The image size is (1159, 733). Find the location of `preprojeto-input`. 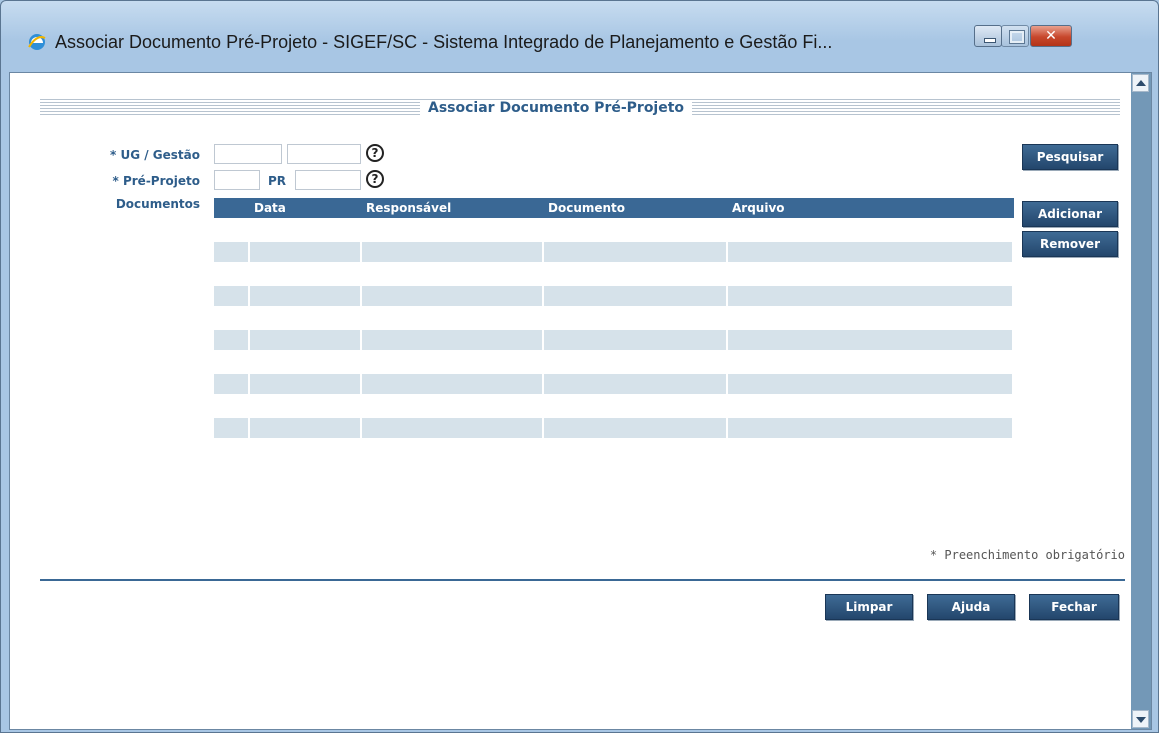

preprojeto-input is located at coordinates (237, 180).